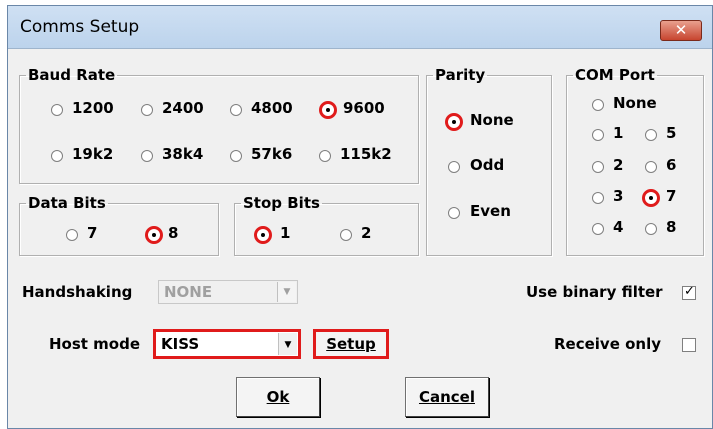 The image size is (713, 429). I want to click on com-6-radio, so click(651, 167).